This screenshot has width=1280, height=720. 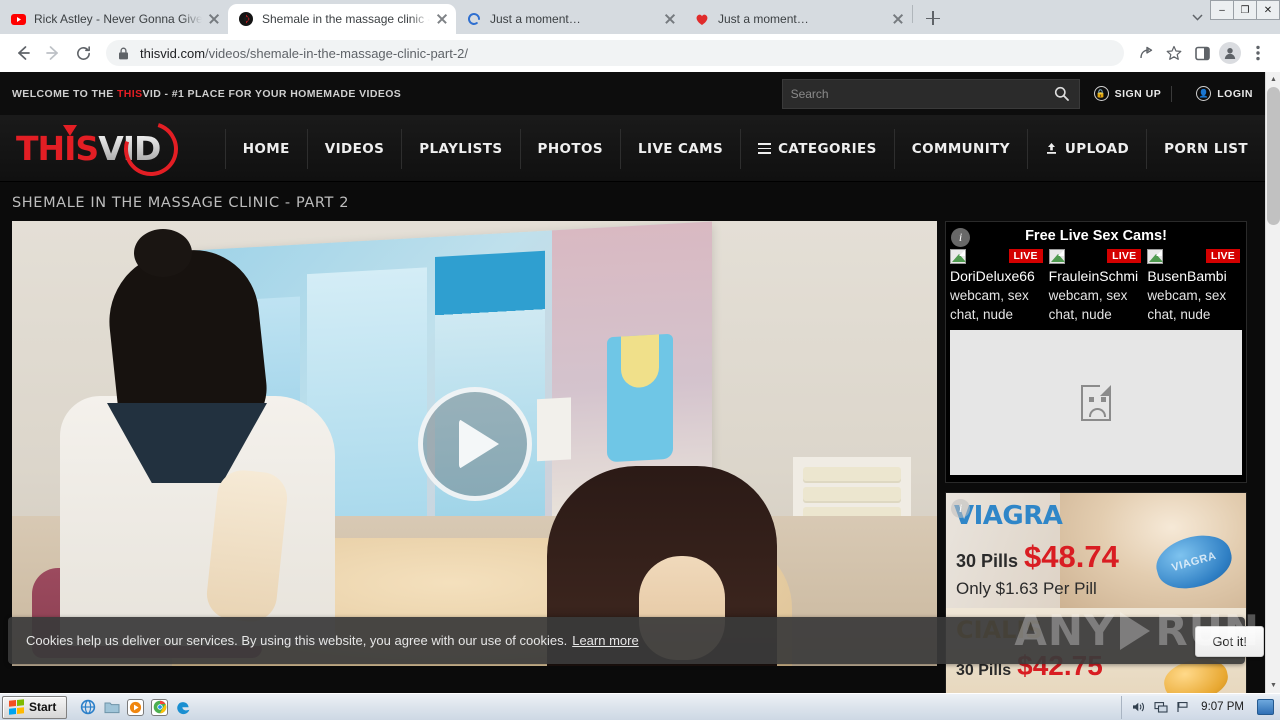 I want to click on cam-name: DoriDeluxe66, so click(x=992, y=276).